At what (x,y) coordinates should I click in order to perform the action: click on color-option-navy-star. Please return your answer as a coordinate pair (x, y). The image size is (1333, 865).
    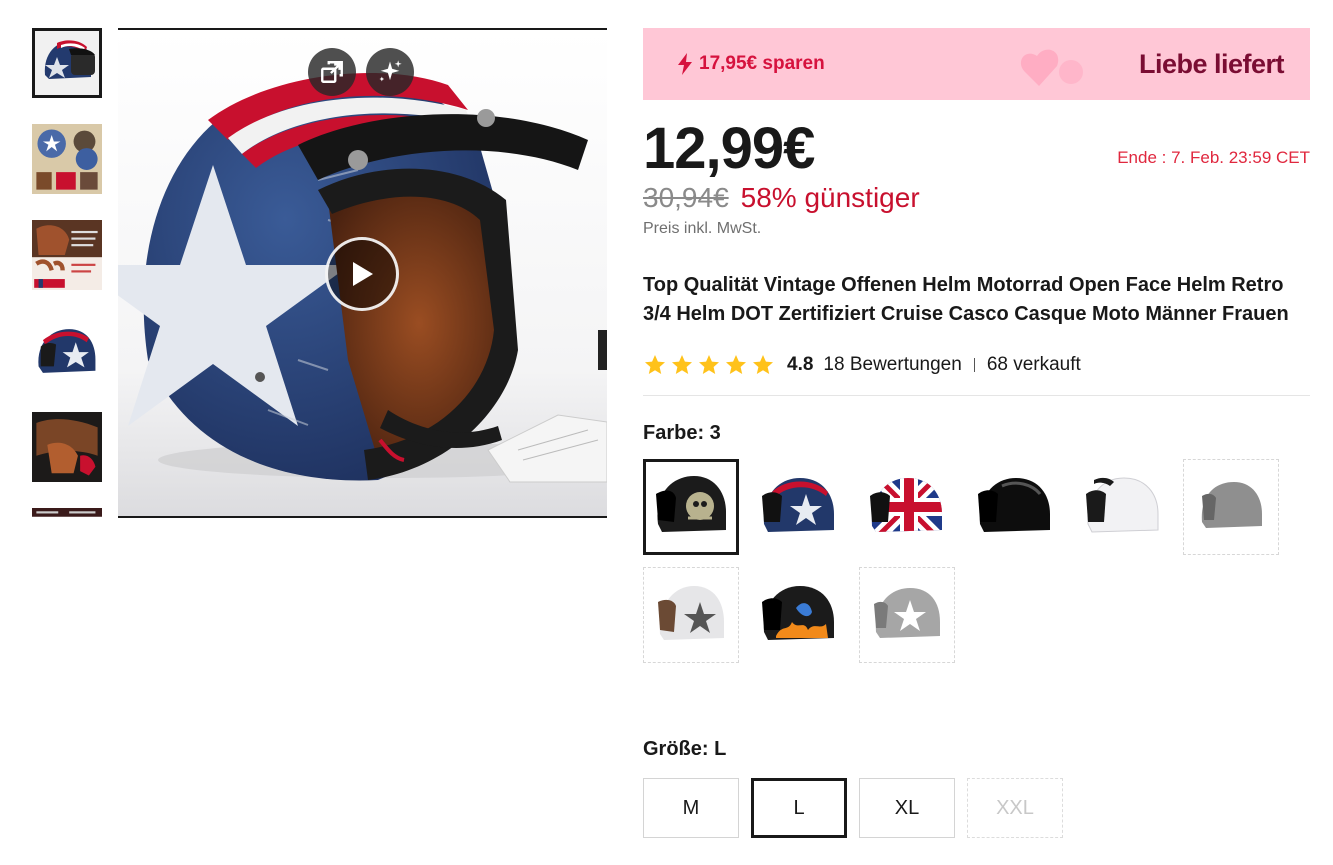
    Looking at the image, I should click on (799, 507).